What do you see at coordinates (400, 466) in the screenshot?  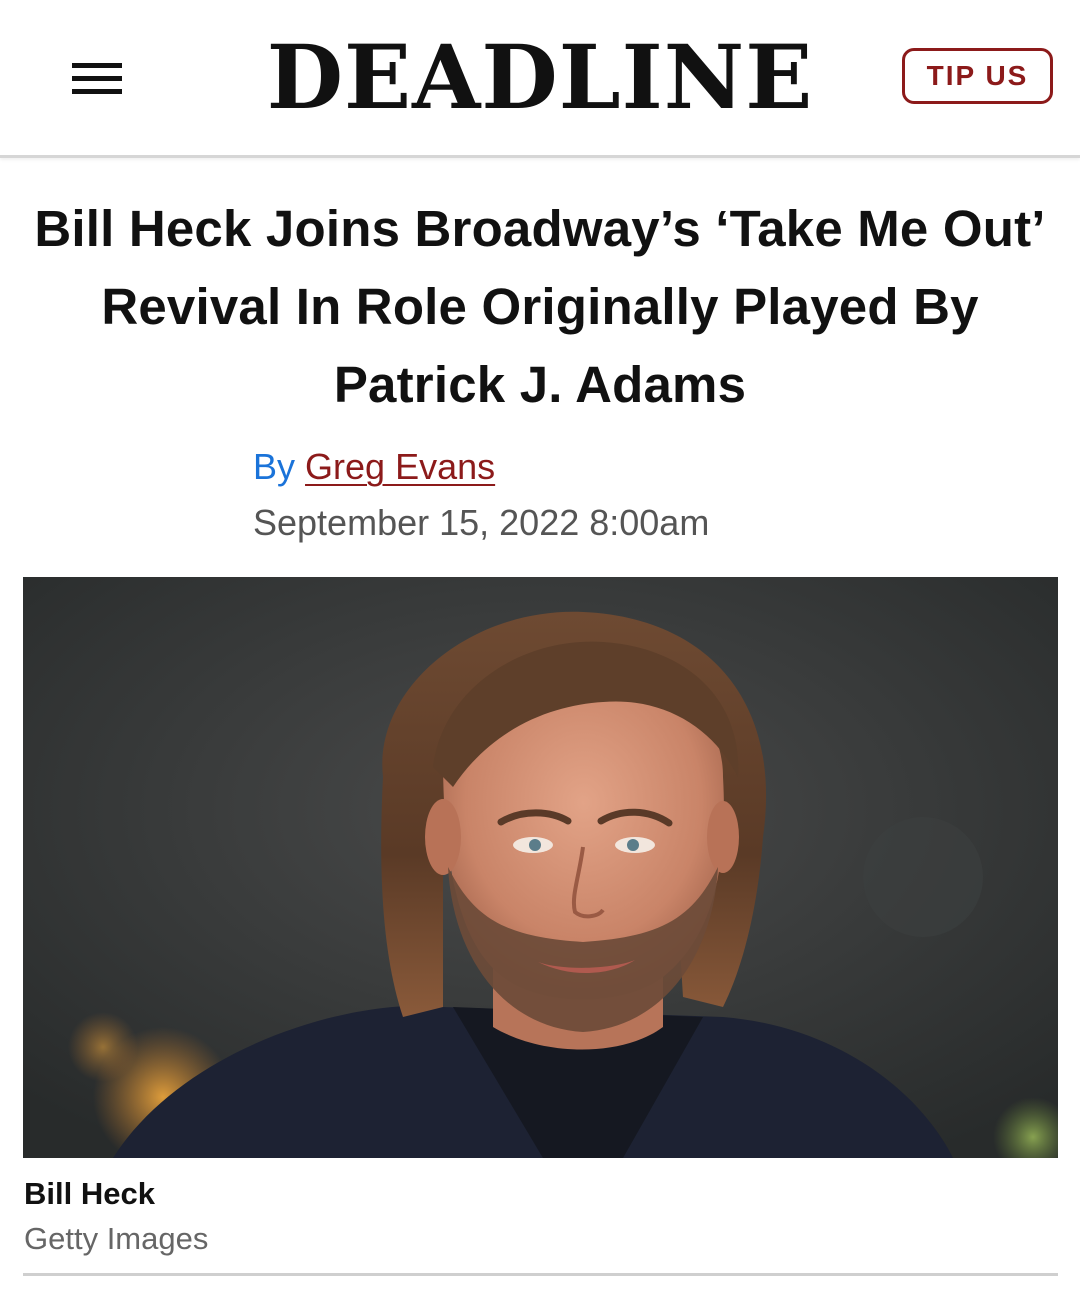 I see `author-link: Greg Evans` at bounding box center [400, 466].